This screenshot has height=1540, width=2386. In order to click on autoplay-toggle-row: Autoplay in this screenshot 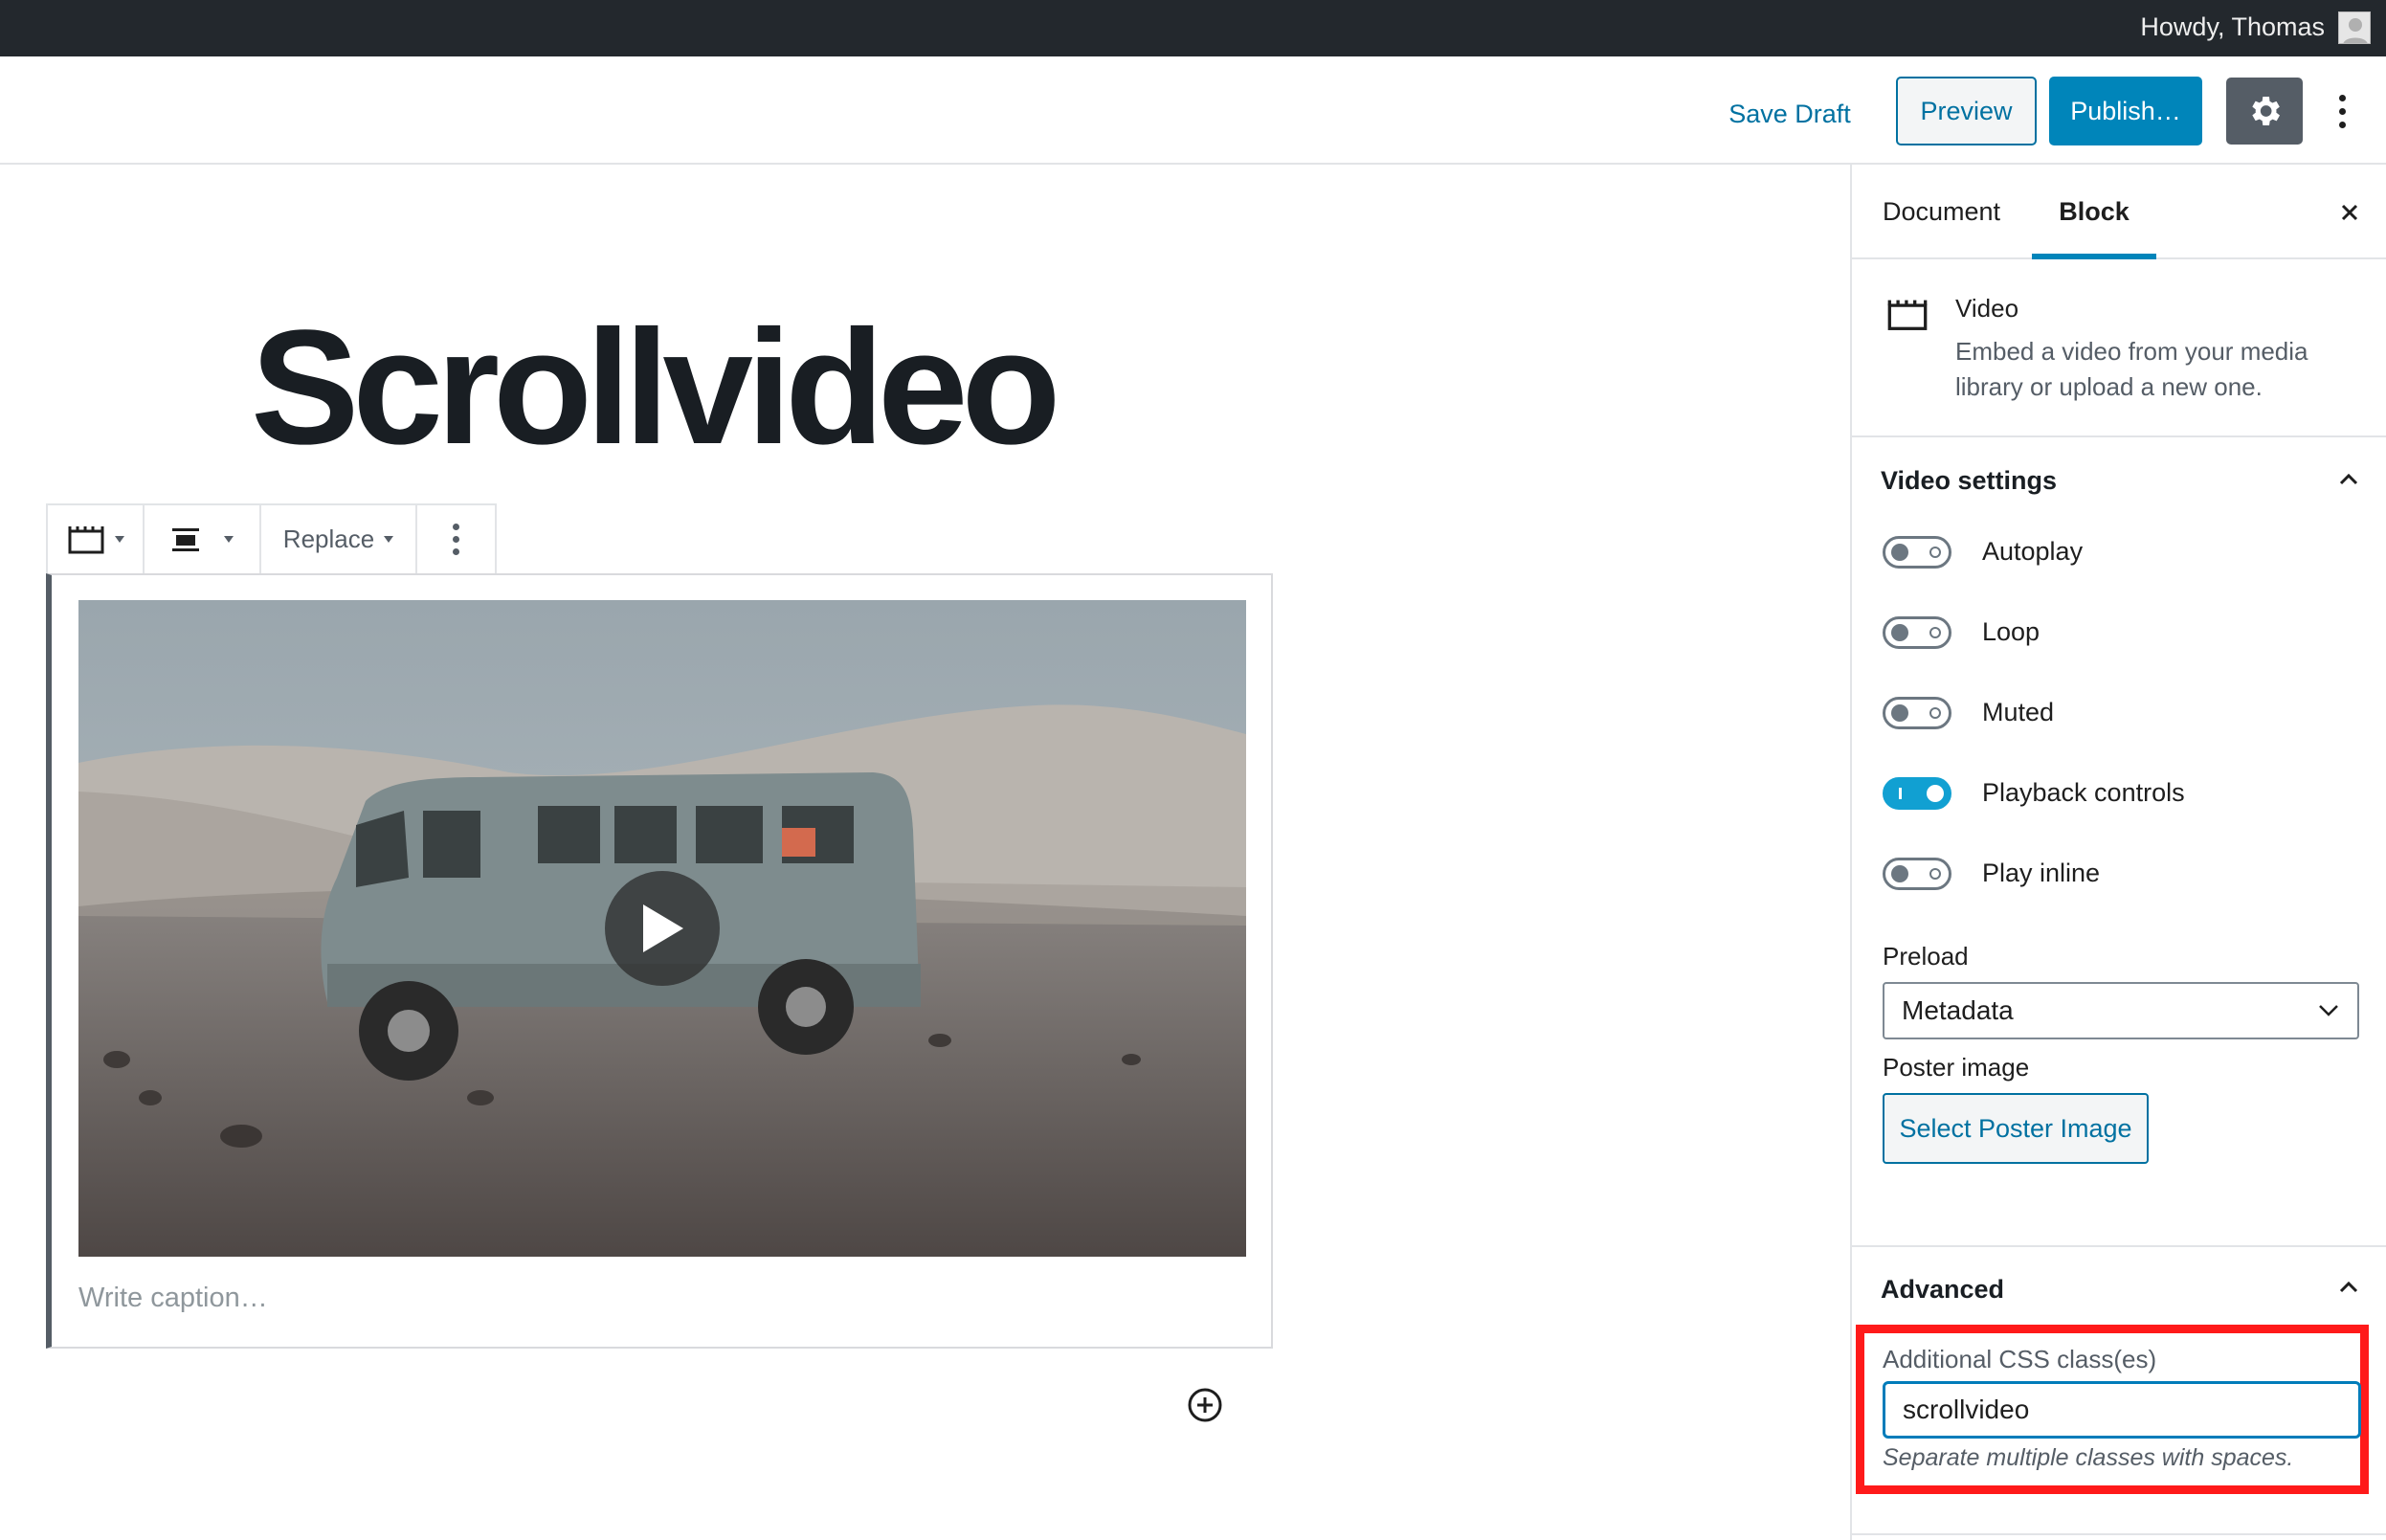, I will do `click(2122, 552)`.